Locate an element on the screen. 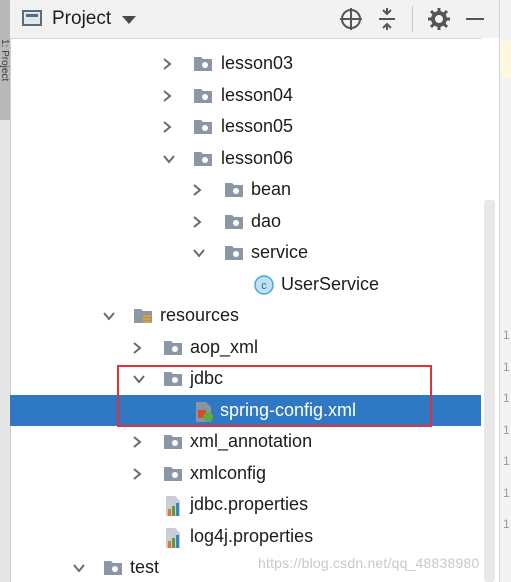 This screenshot has width=511, height=582. tree-row: lesson06 is located at coordinates (245, 158).